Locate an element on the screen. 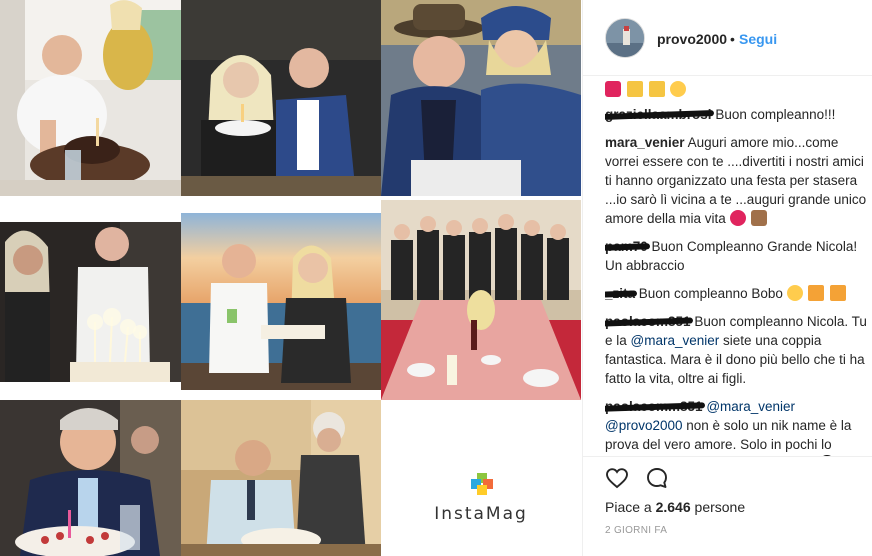  likes-prefix: Piace a is located at coordinates (630, 507).